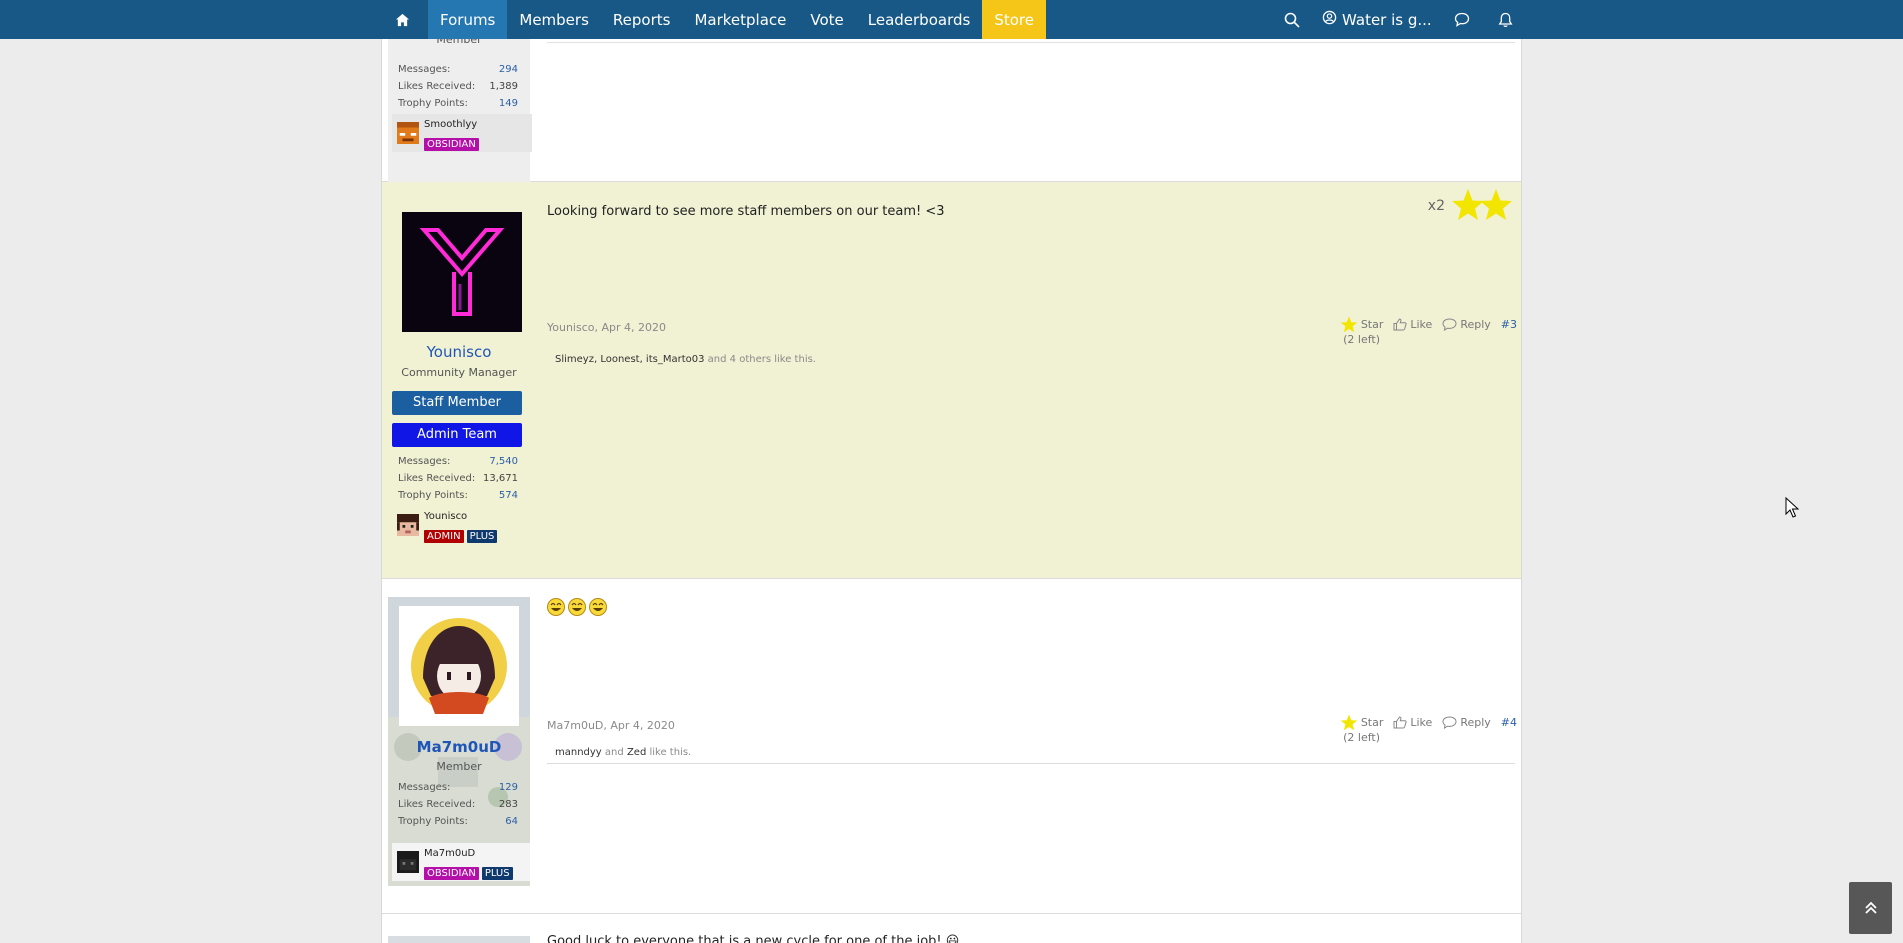 This screenshot has width=1903, height=943. Describe the element at coordinates (1031, 753) in the screenshot. I see `post-4-likes-summary: manndyy and Zed like this.` at that location.